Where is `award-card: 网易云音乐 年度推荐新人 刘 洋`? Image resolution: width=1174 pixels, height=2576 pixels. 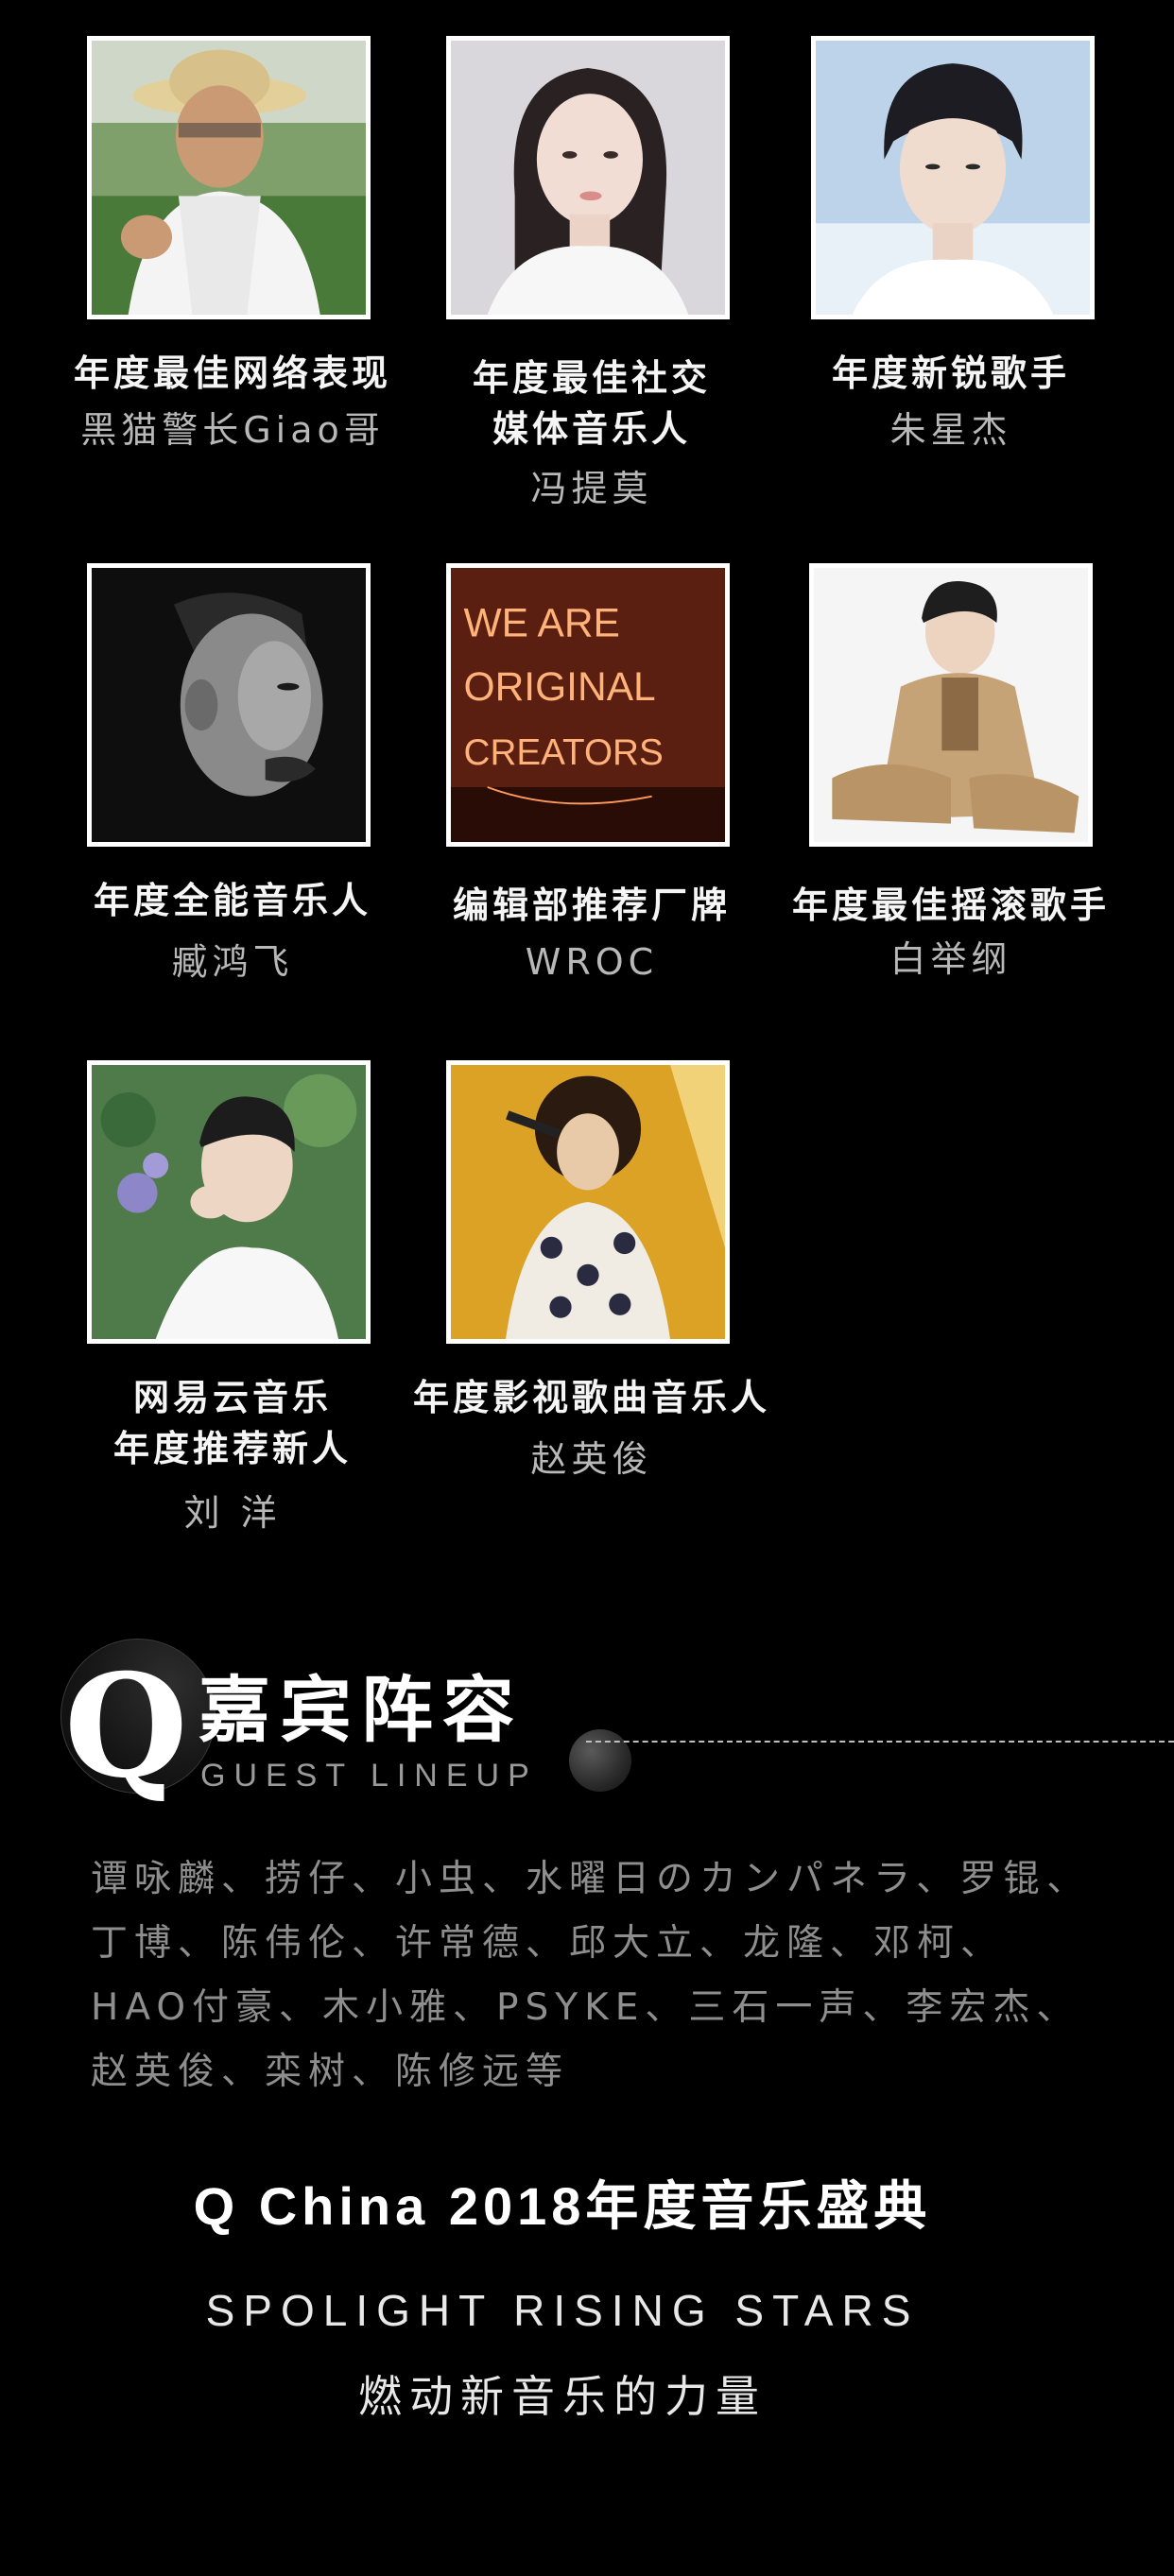
award-card: 网易云音乐 年度推荐新人 刘 洋 is located at coordinates (232, 1306).